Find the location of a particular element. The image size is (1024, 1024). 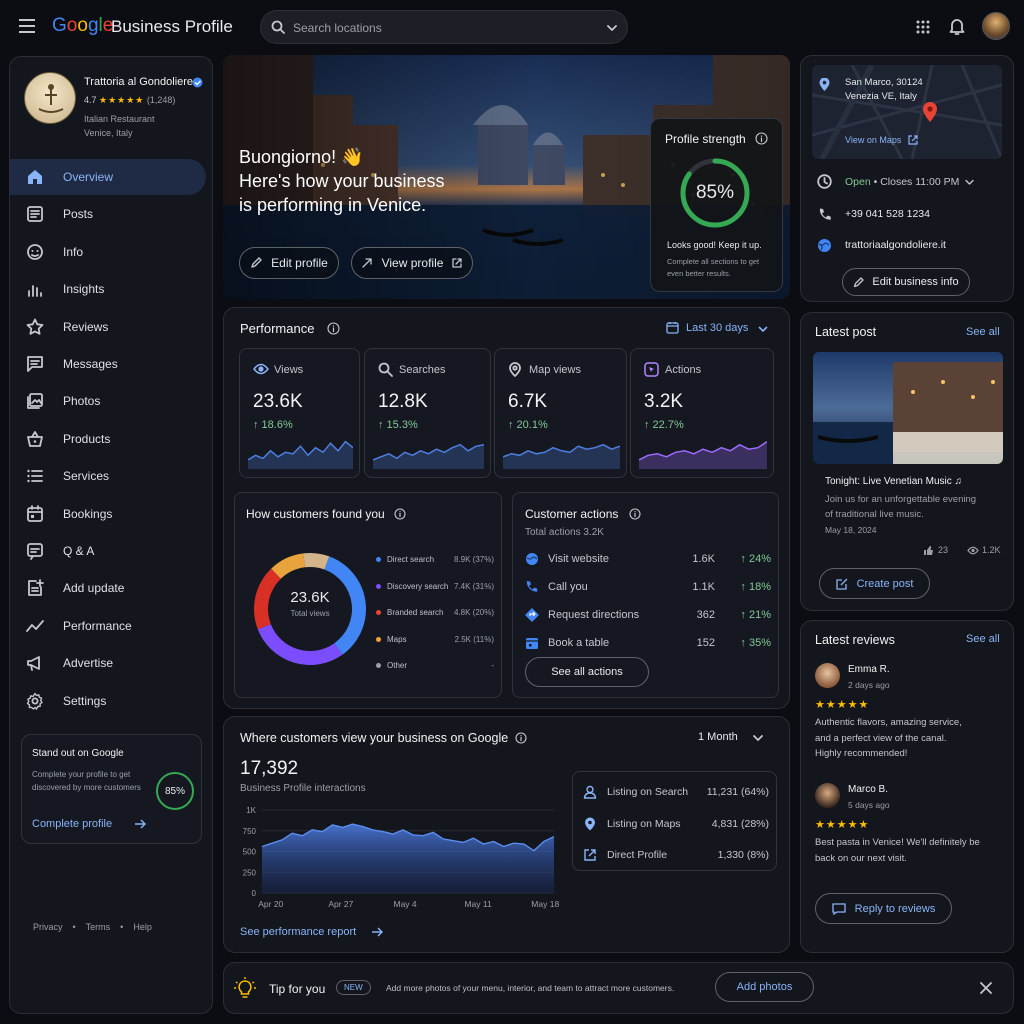

eye-icon is located at coordinates (261, 369).